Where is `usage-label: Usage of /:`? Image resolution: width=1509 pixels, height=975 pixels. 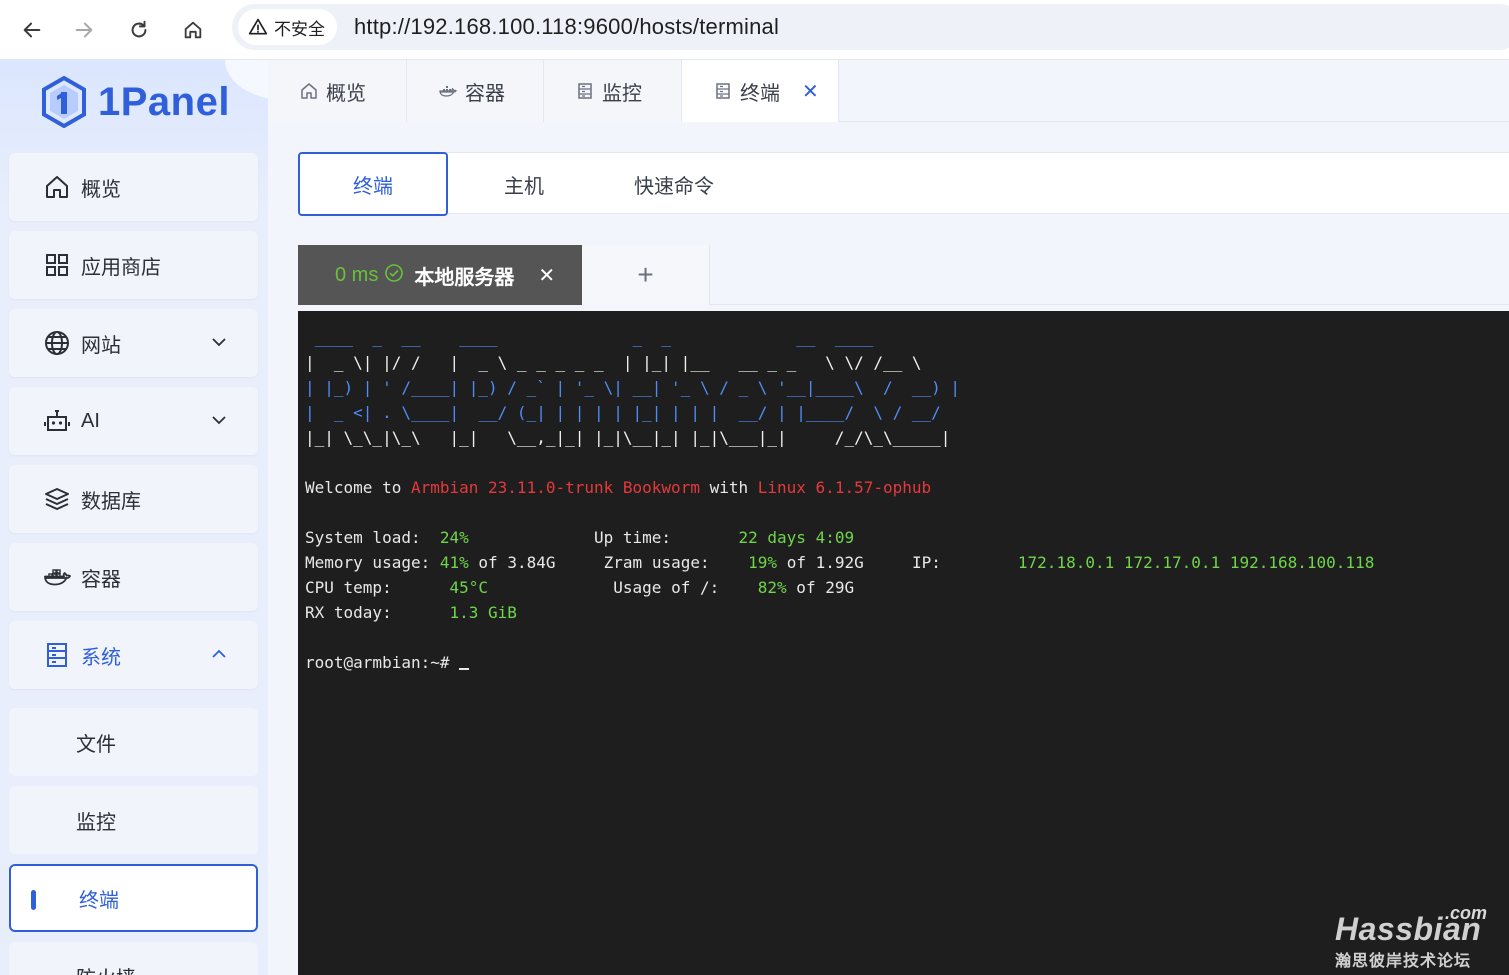 usage-label: Usage of /: is located at coordinates (666, 587).